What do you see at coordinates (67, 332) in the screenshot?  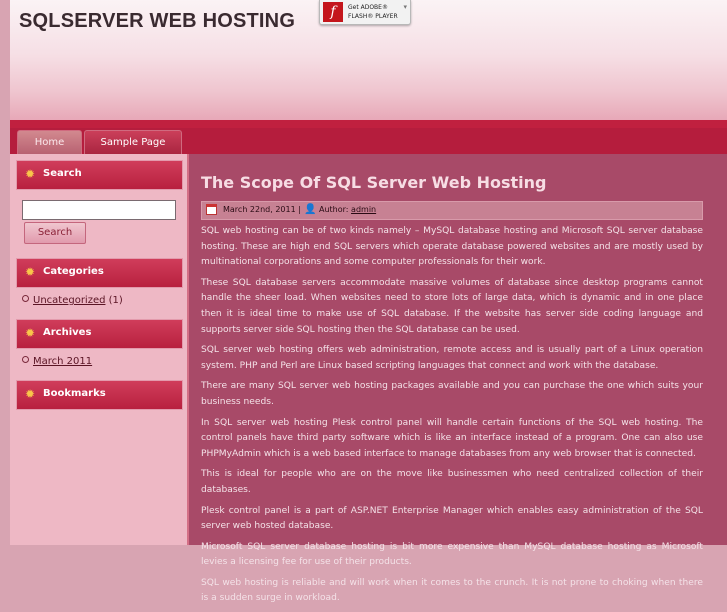 I see `archives-widget-label: Archives` at bounding box center [67, 332].